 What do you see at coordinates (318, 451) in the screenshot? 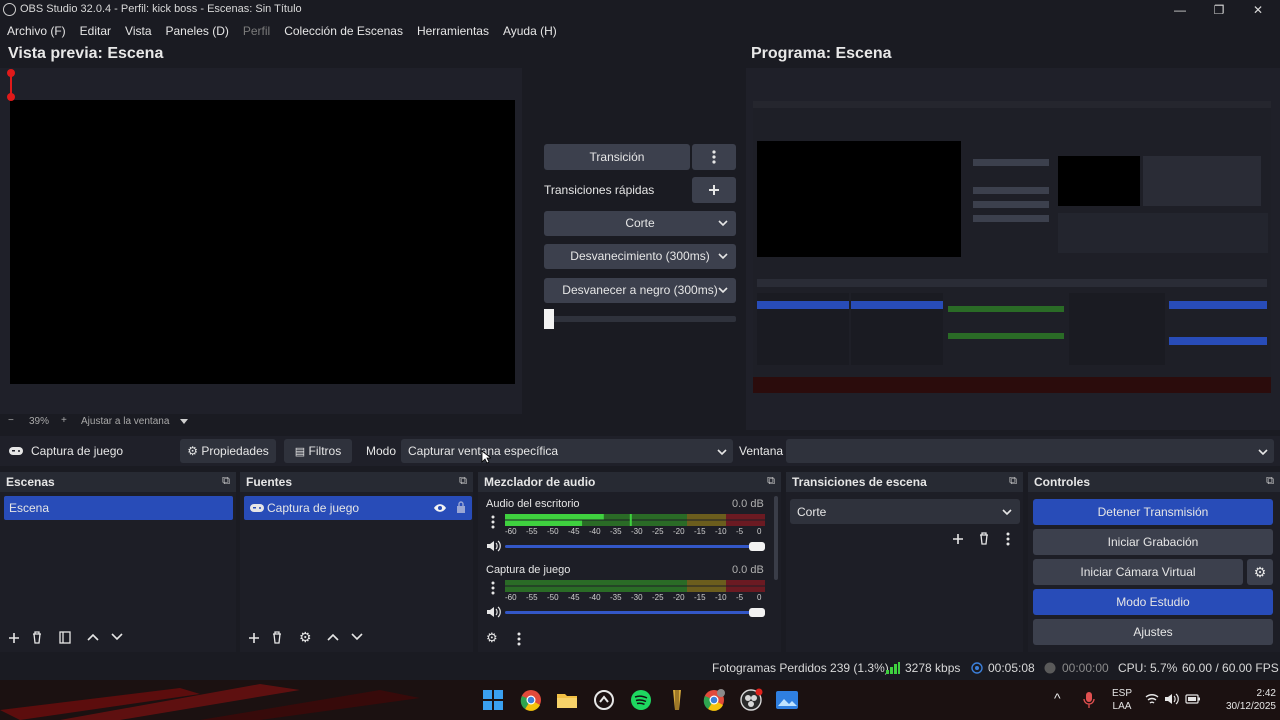
I see `filters-button: ▤ Filtros` at bounding box center [318, 451].